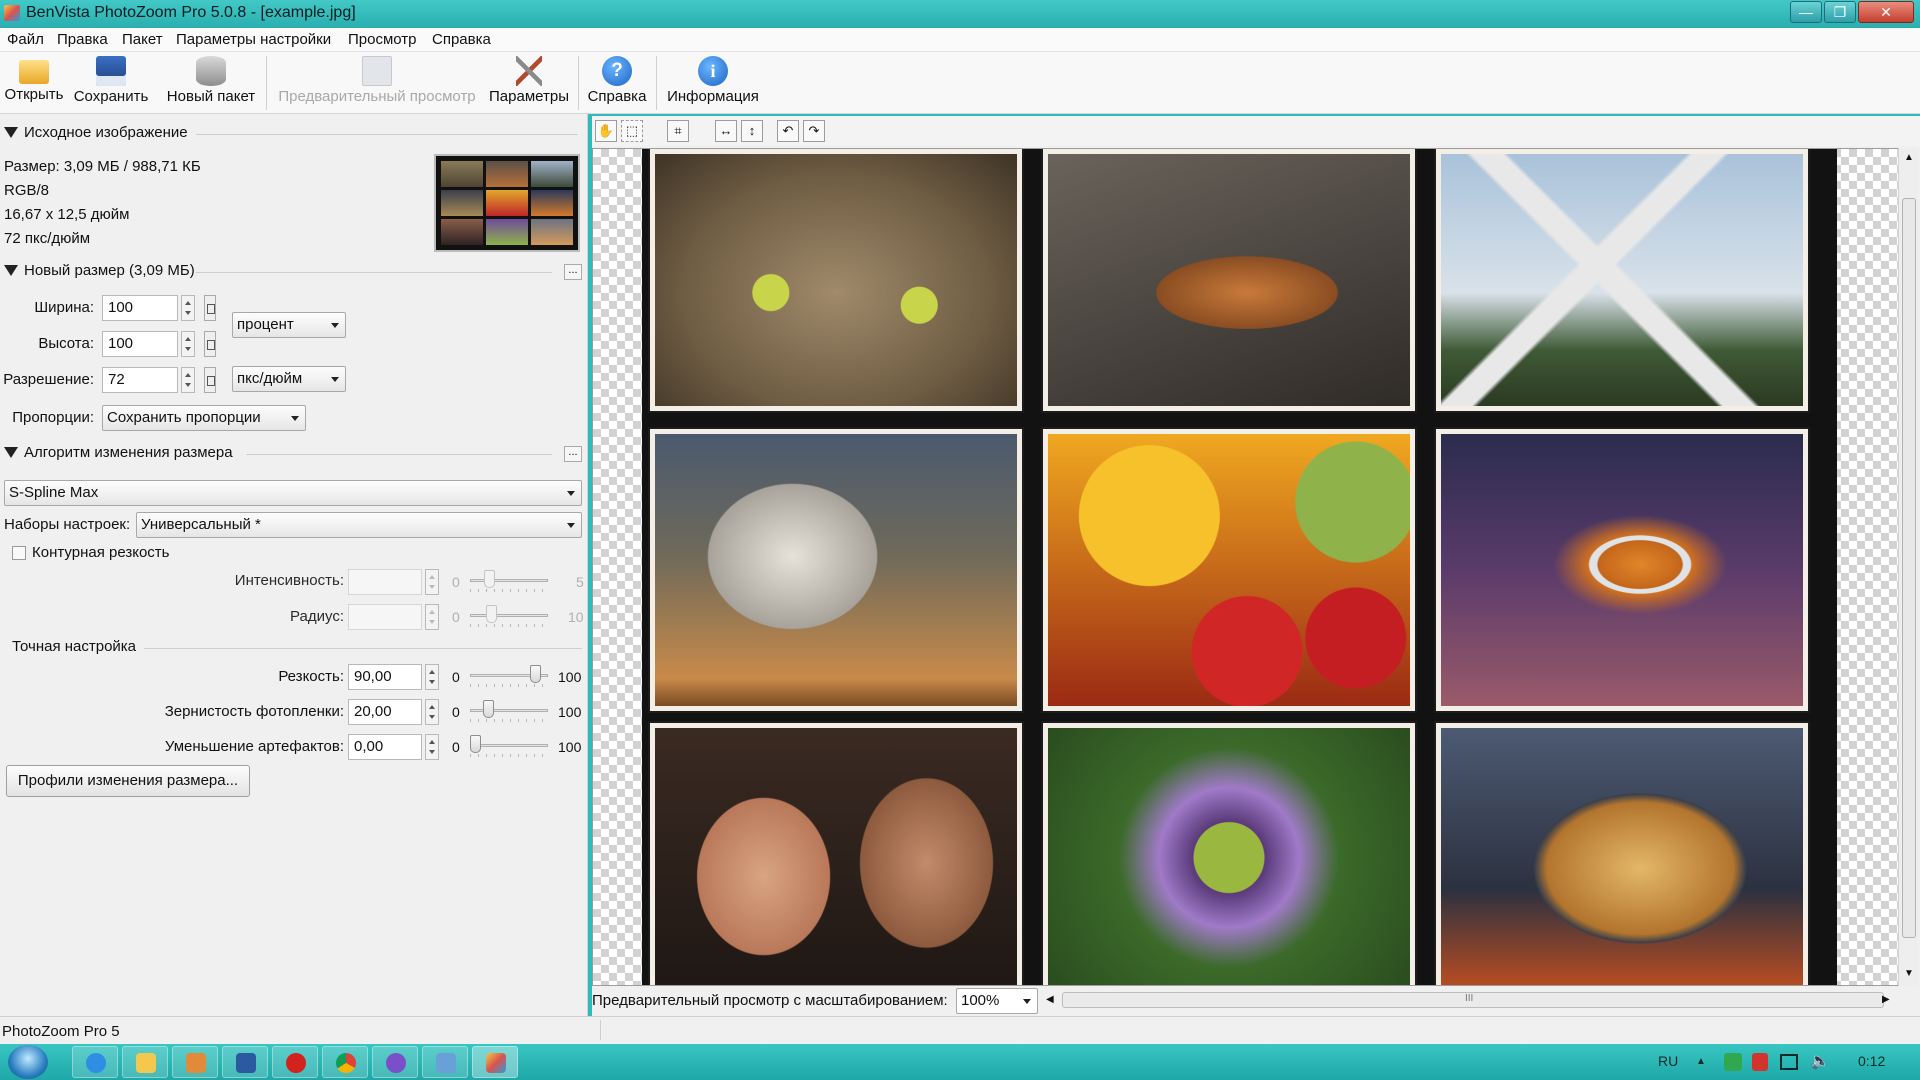 This screenshot has height=1080, width=1920. What do you see at coordinates (432, 712) in the screenshot?
I see `film-grain-spinner` at bounding box center [432, 712].